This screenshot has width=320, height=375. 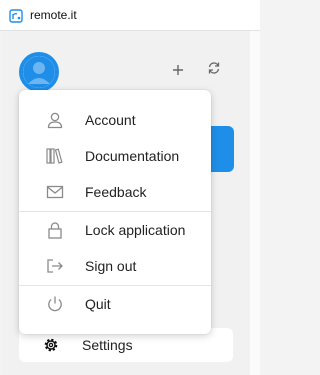 What do you see at coordinates (51, 345) in the screenshot?
I see `gear-icon` at bounding box center [51, 345].